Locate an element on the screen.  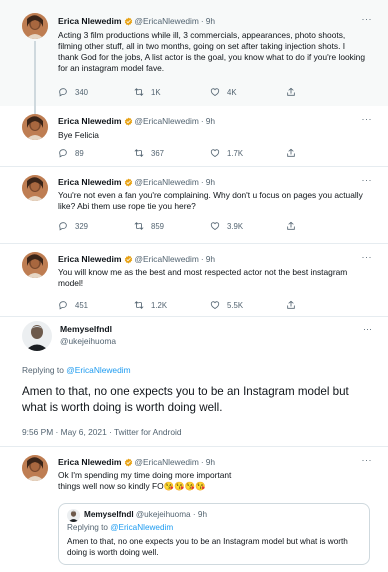
reply-button: 451 is located at coordinates (73, 305).